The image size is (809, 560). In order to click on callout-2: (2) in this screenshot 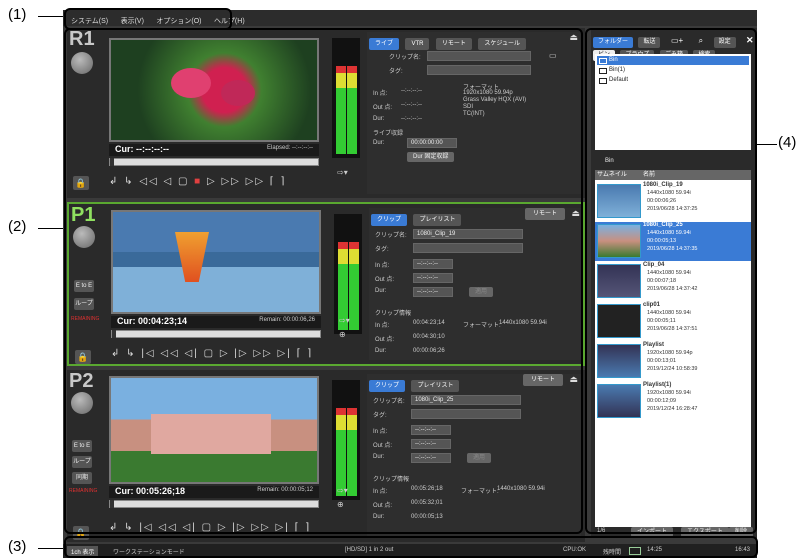, I will do `click(17, 226)`.